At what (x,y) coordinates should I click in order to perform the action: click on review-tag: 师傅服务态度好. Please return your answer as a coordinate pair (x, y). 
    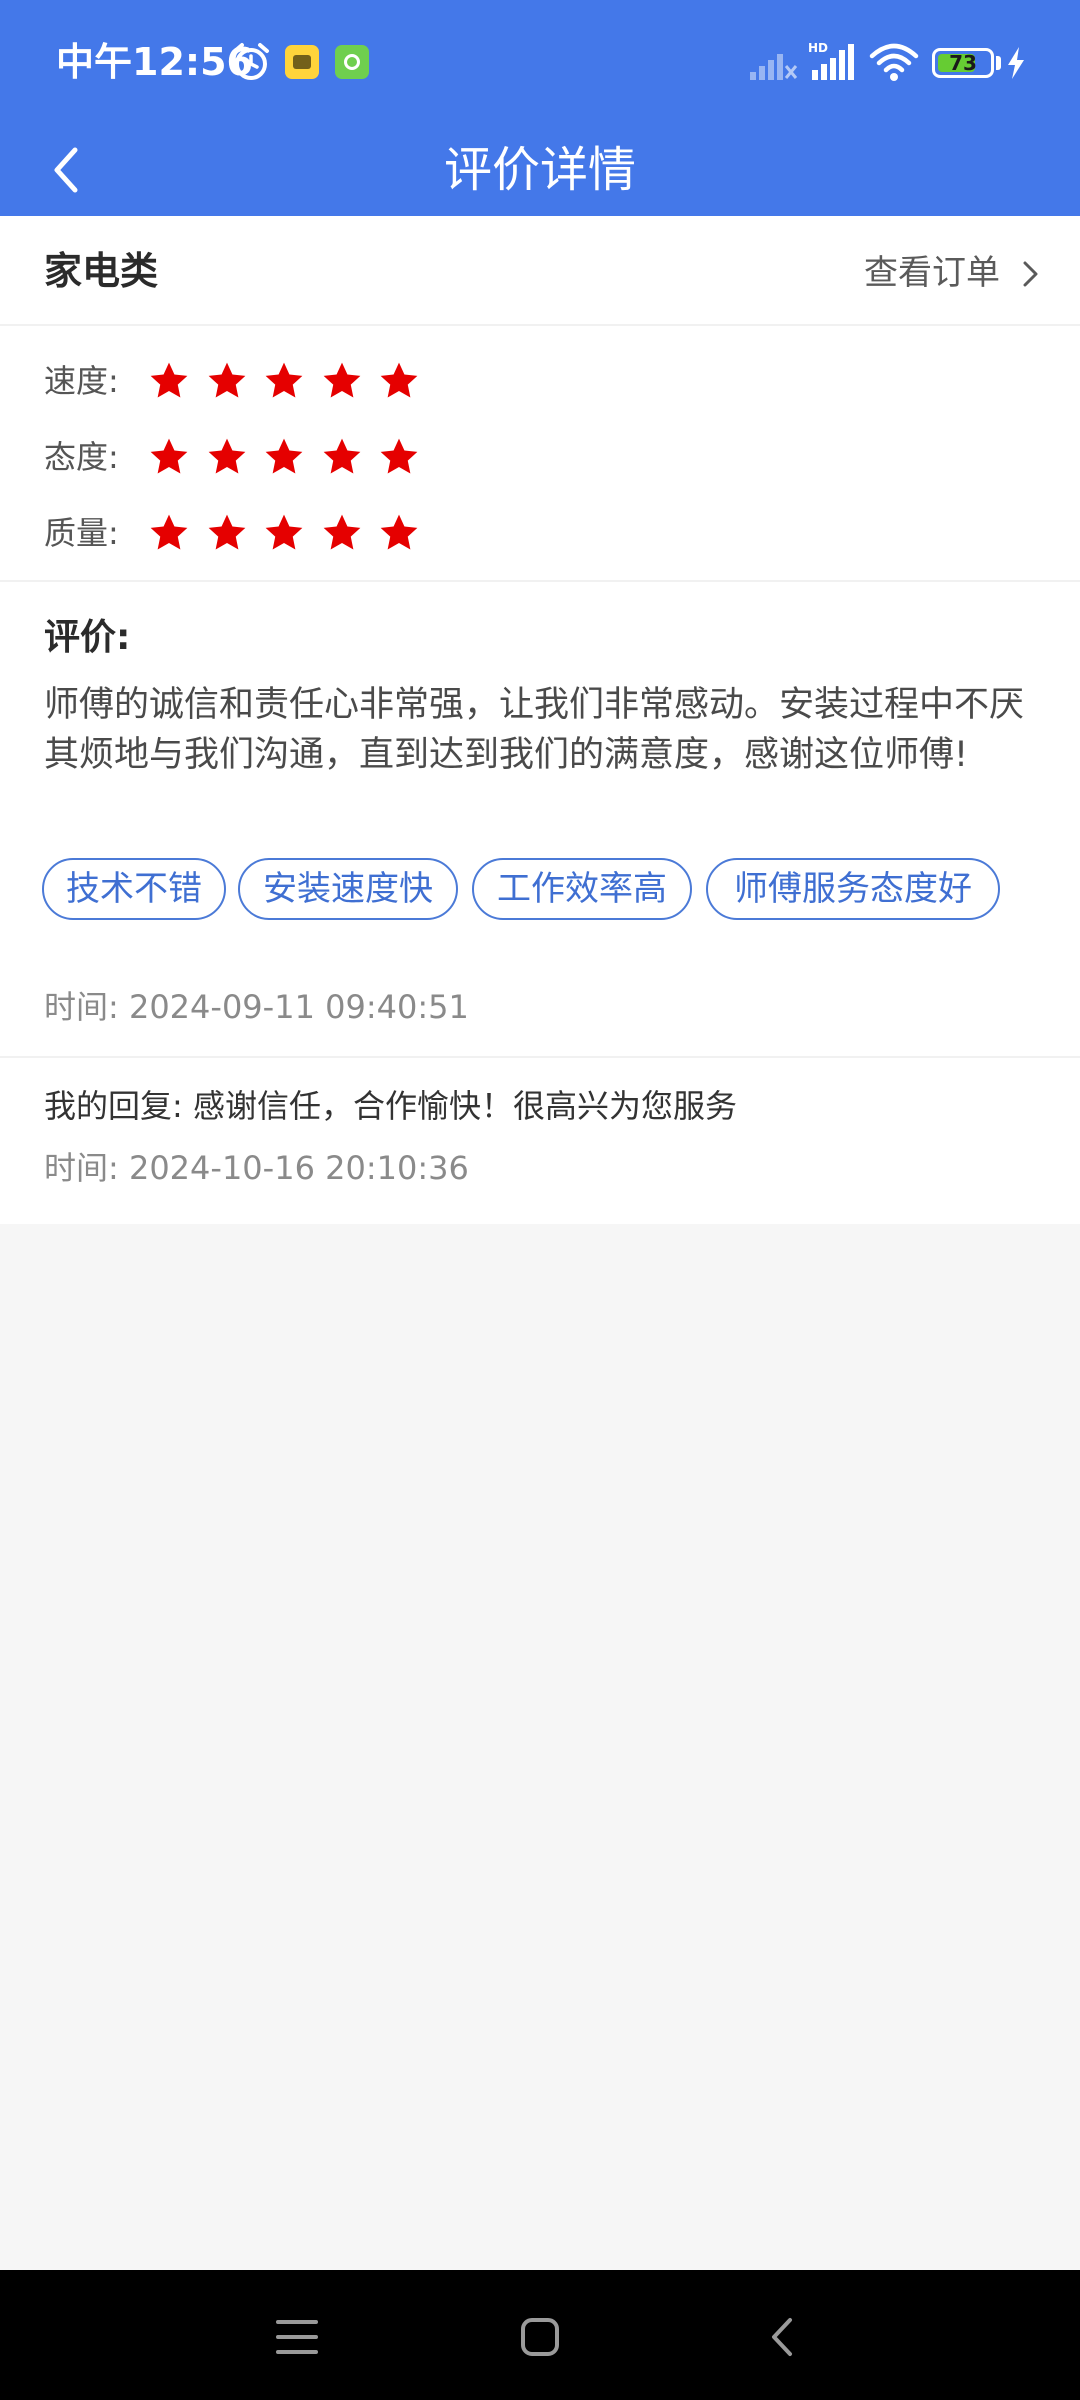
    Looking at the image, I should click on (853, 889).